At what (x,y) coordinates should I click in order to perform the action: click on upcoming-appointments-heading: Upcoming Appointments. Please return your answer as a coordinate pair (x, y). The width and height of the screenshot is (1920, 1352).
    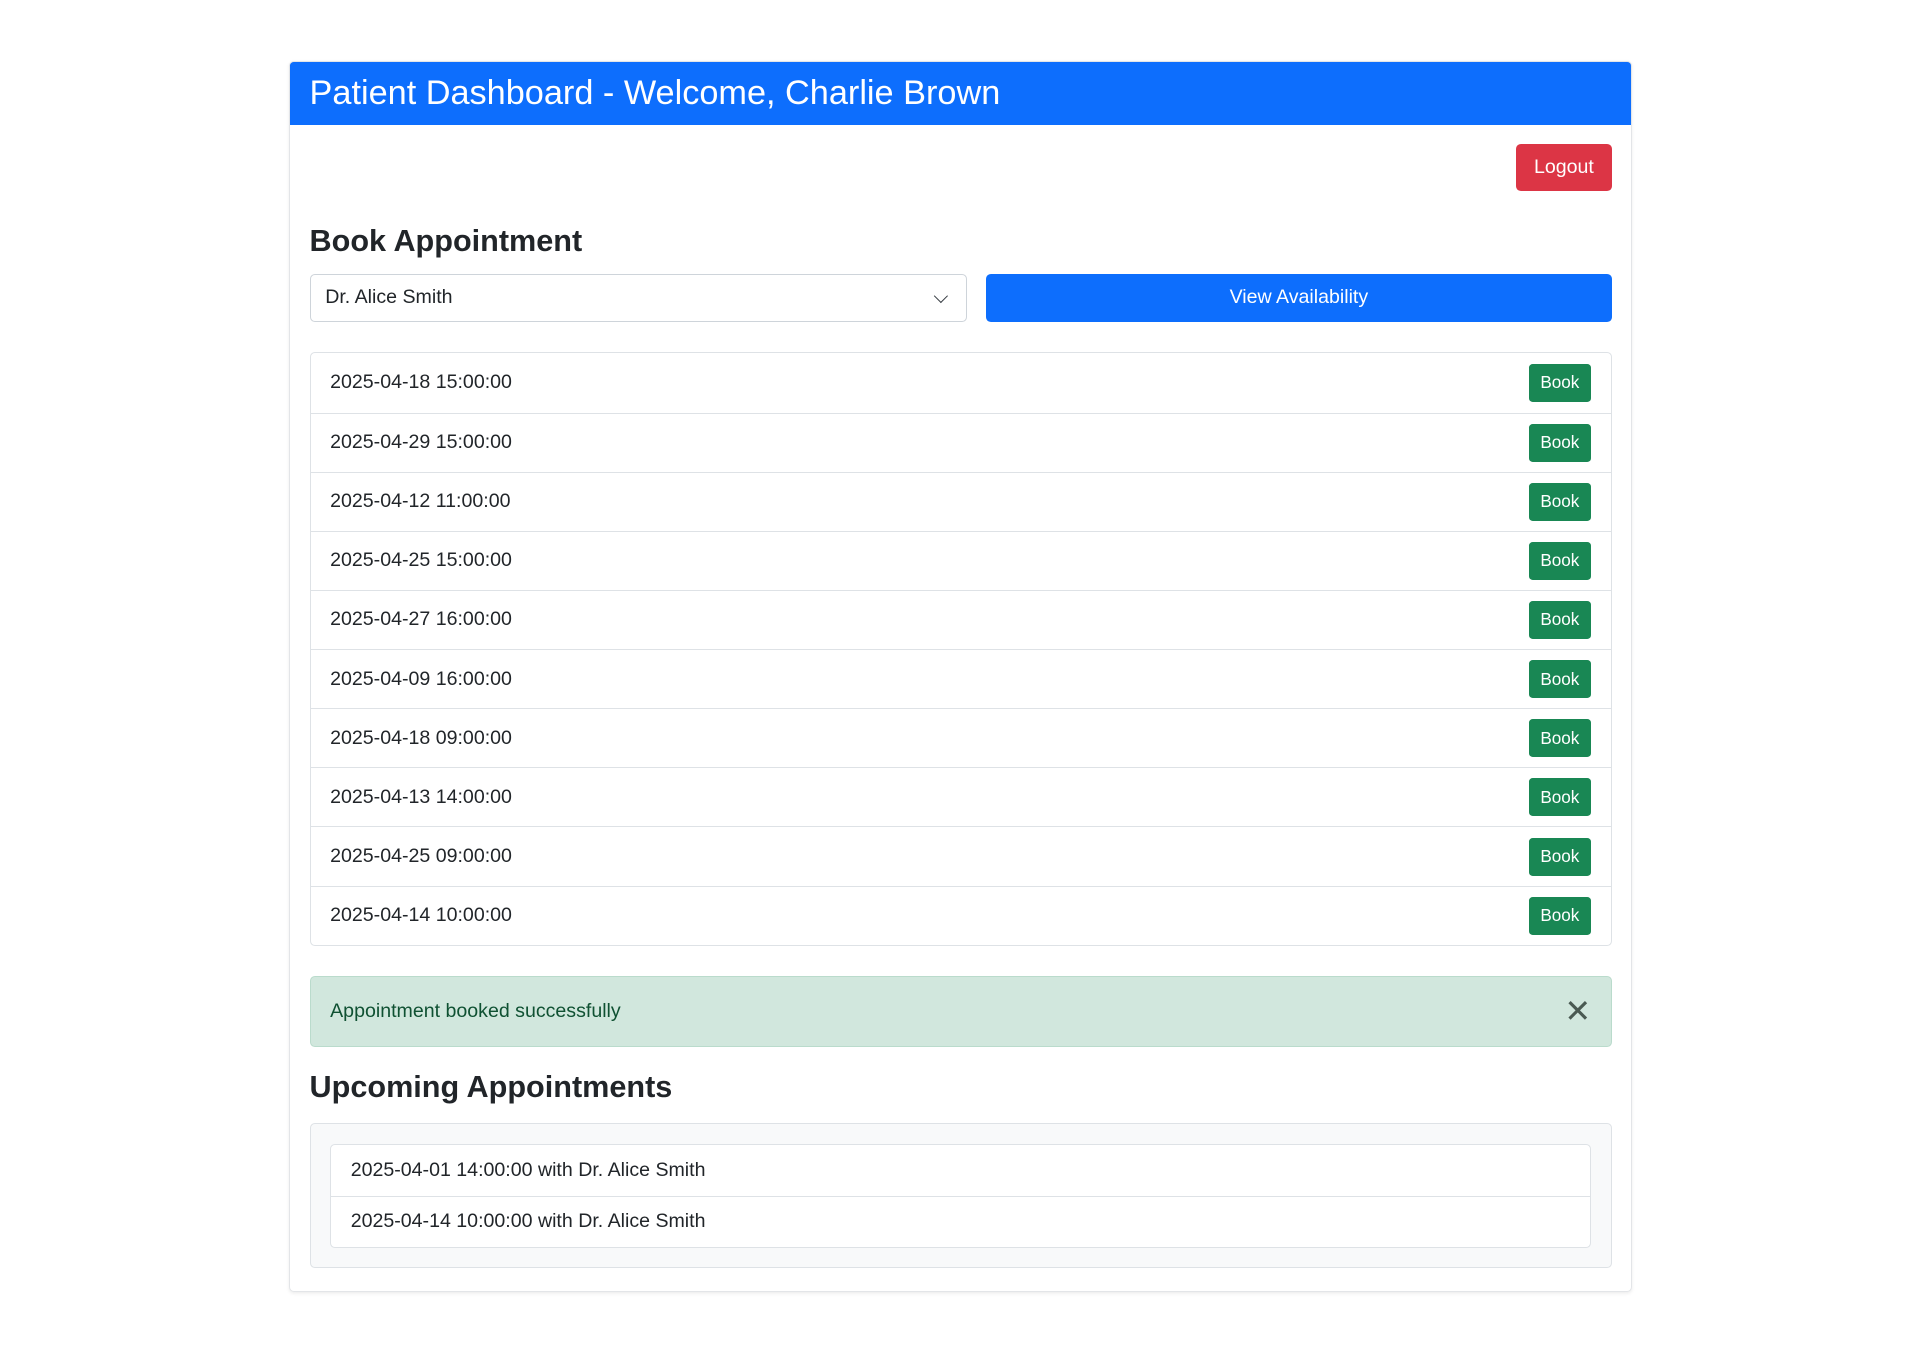
    Looking at the image, I should click on (491, 1087).